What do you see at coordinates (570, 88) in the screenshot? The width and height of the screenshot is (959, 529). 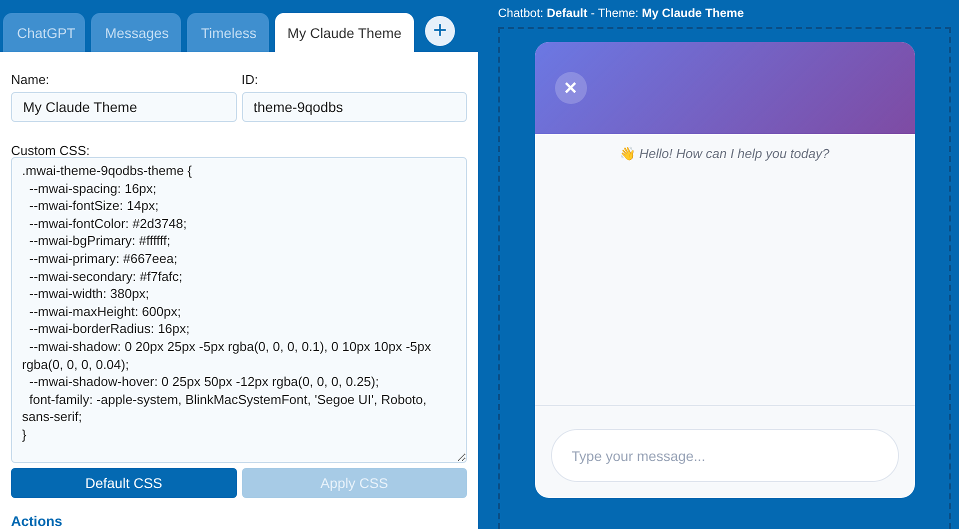 I see `close-button: ×` at bounding box center [570, 88].